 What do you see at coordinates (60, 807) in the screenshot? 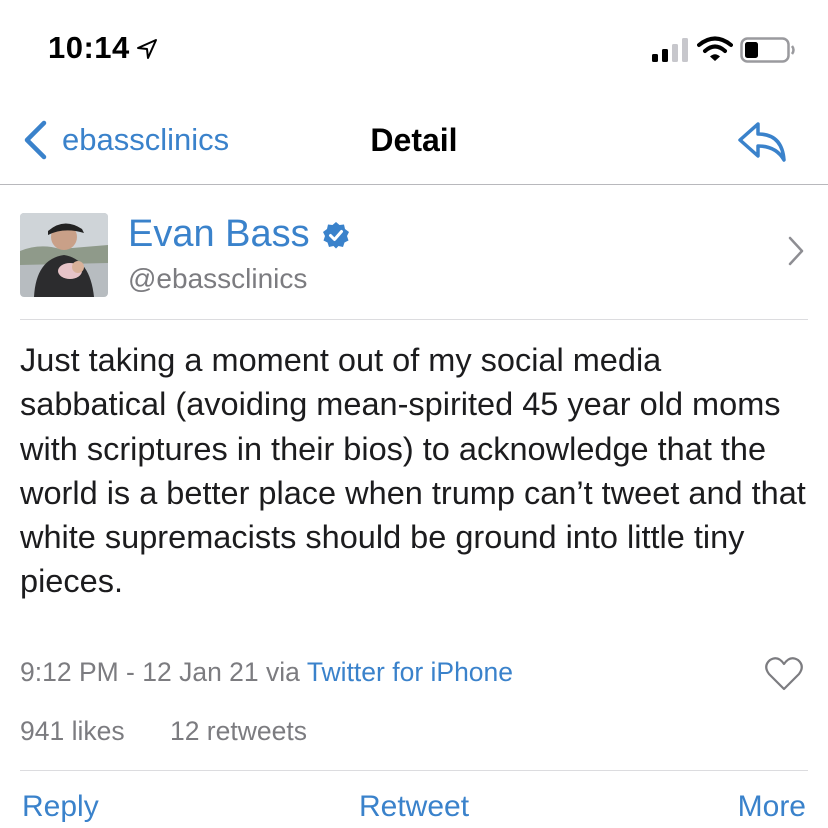
I see `reply-button: Reply` at bounding box center [60, 807].